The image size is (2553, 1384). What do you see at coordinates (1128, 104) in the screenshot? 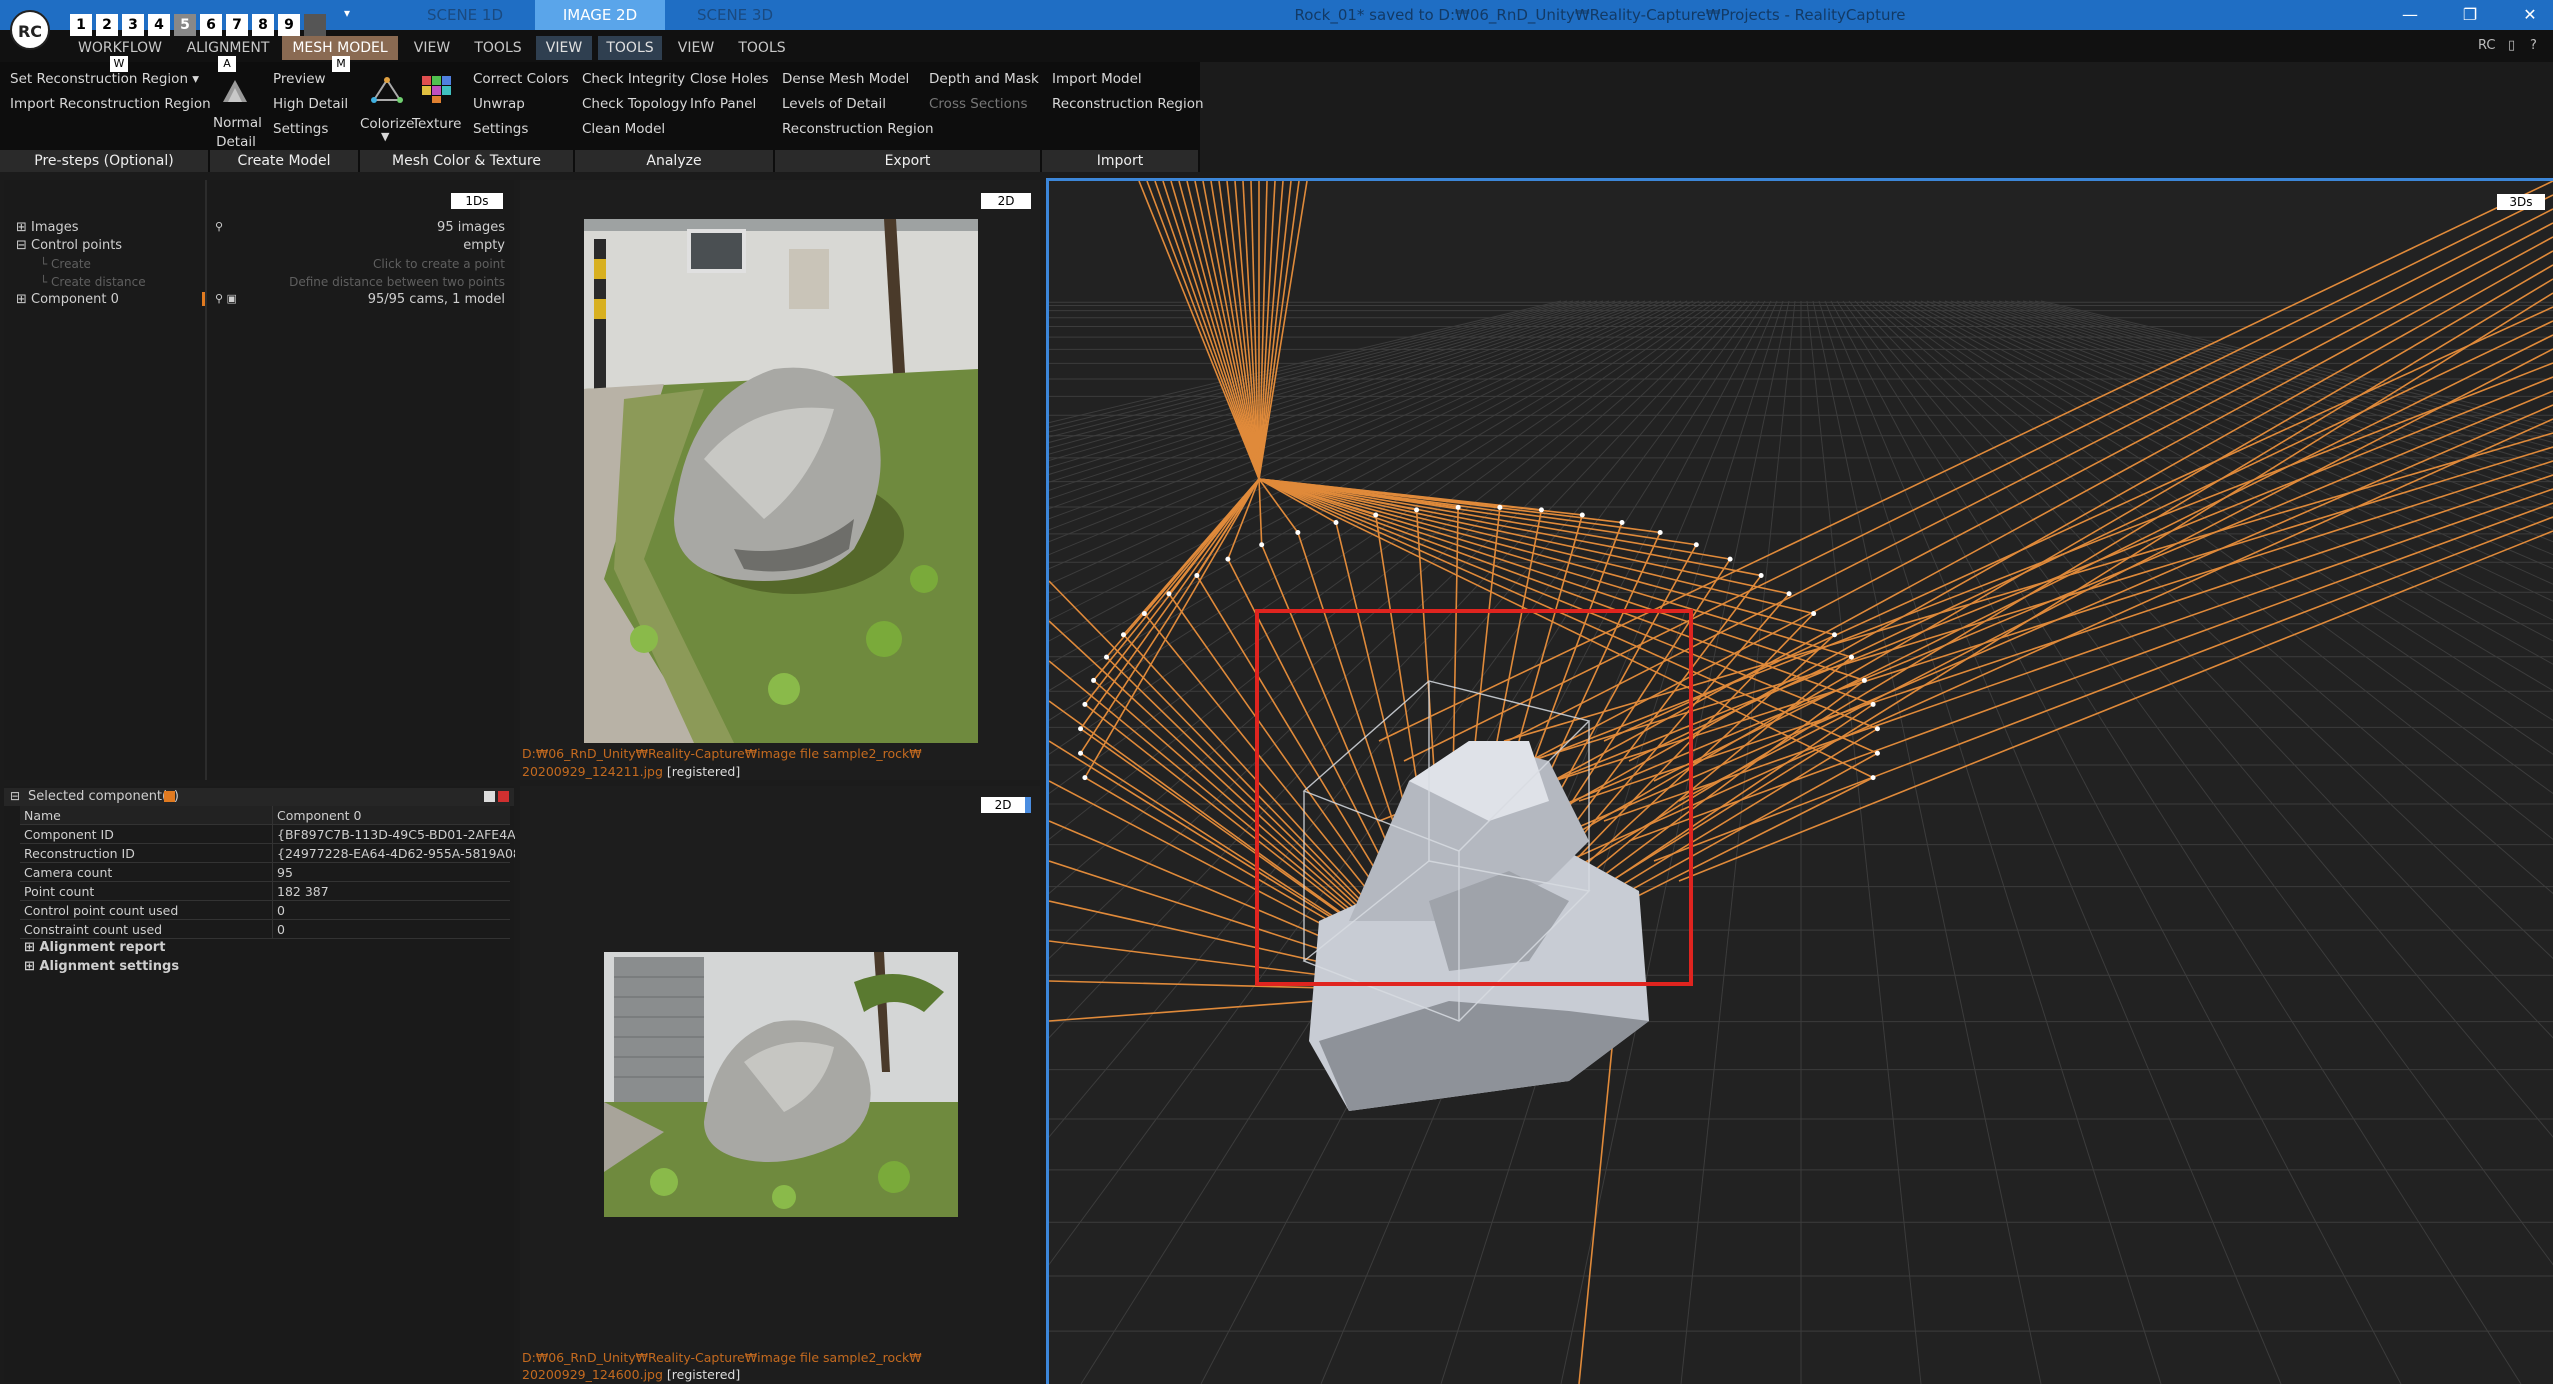
I see `import-region-button: Reconstruction Region` at bounding box center [1128, 104].